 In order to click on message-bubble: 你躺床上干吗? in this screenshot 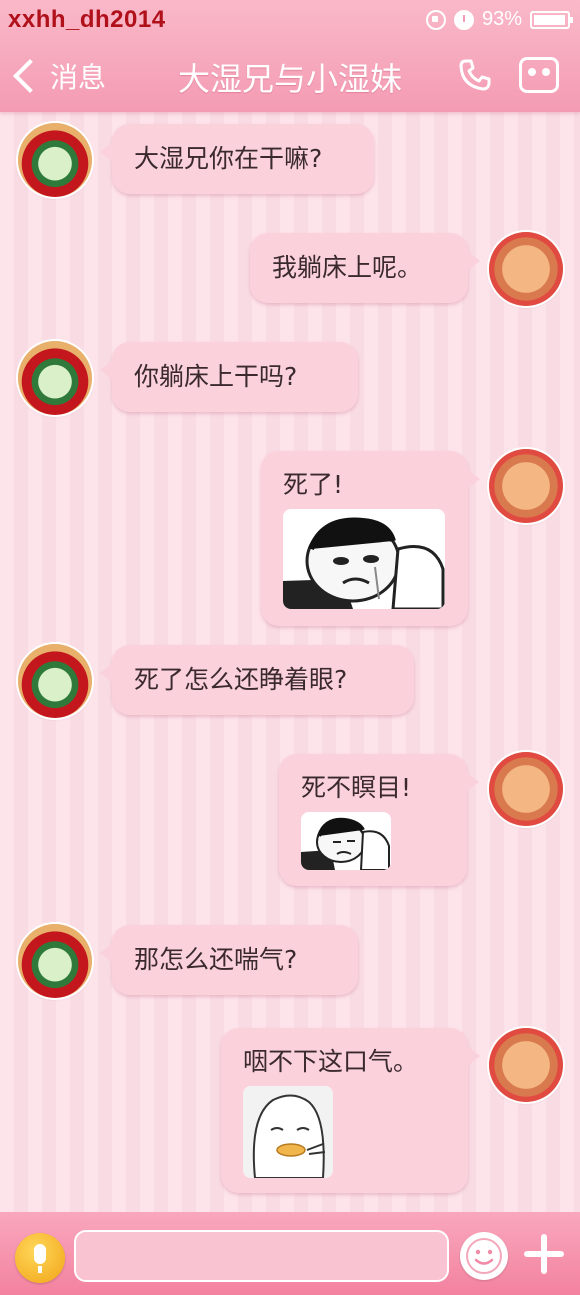, I will do `click(229, 377)`.